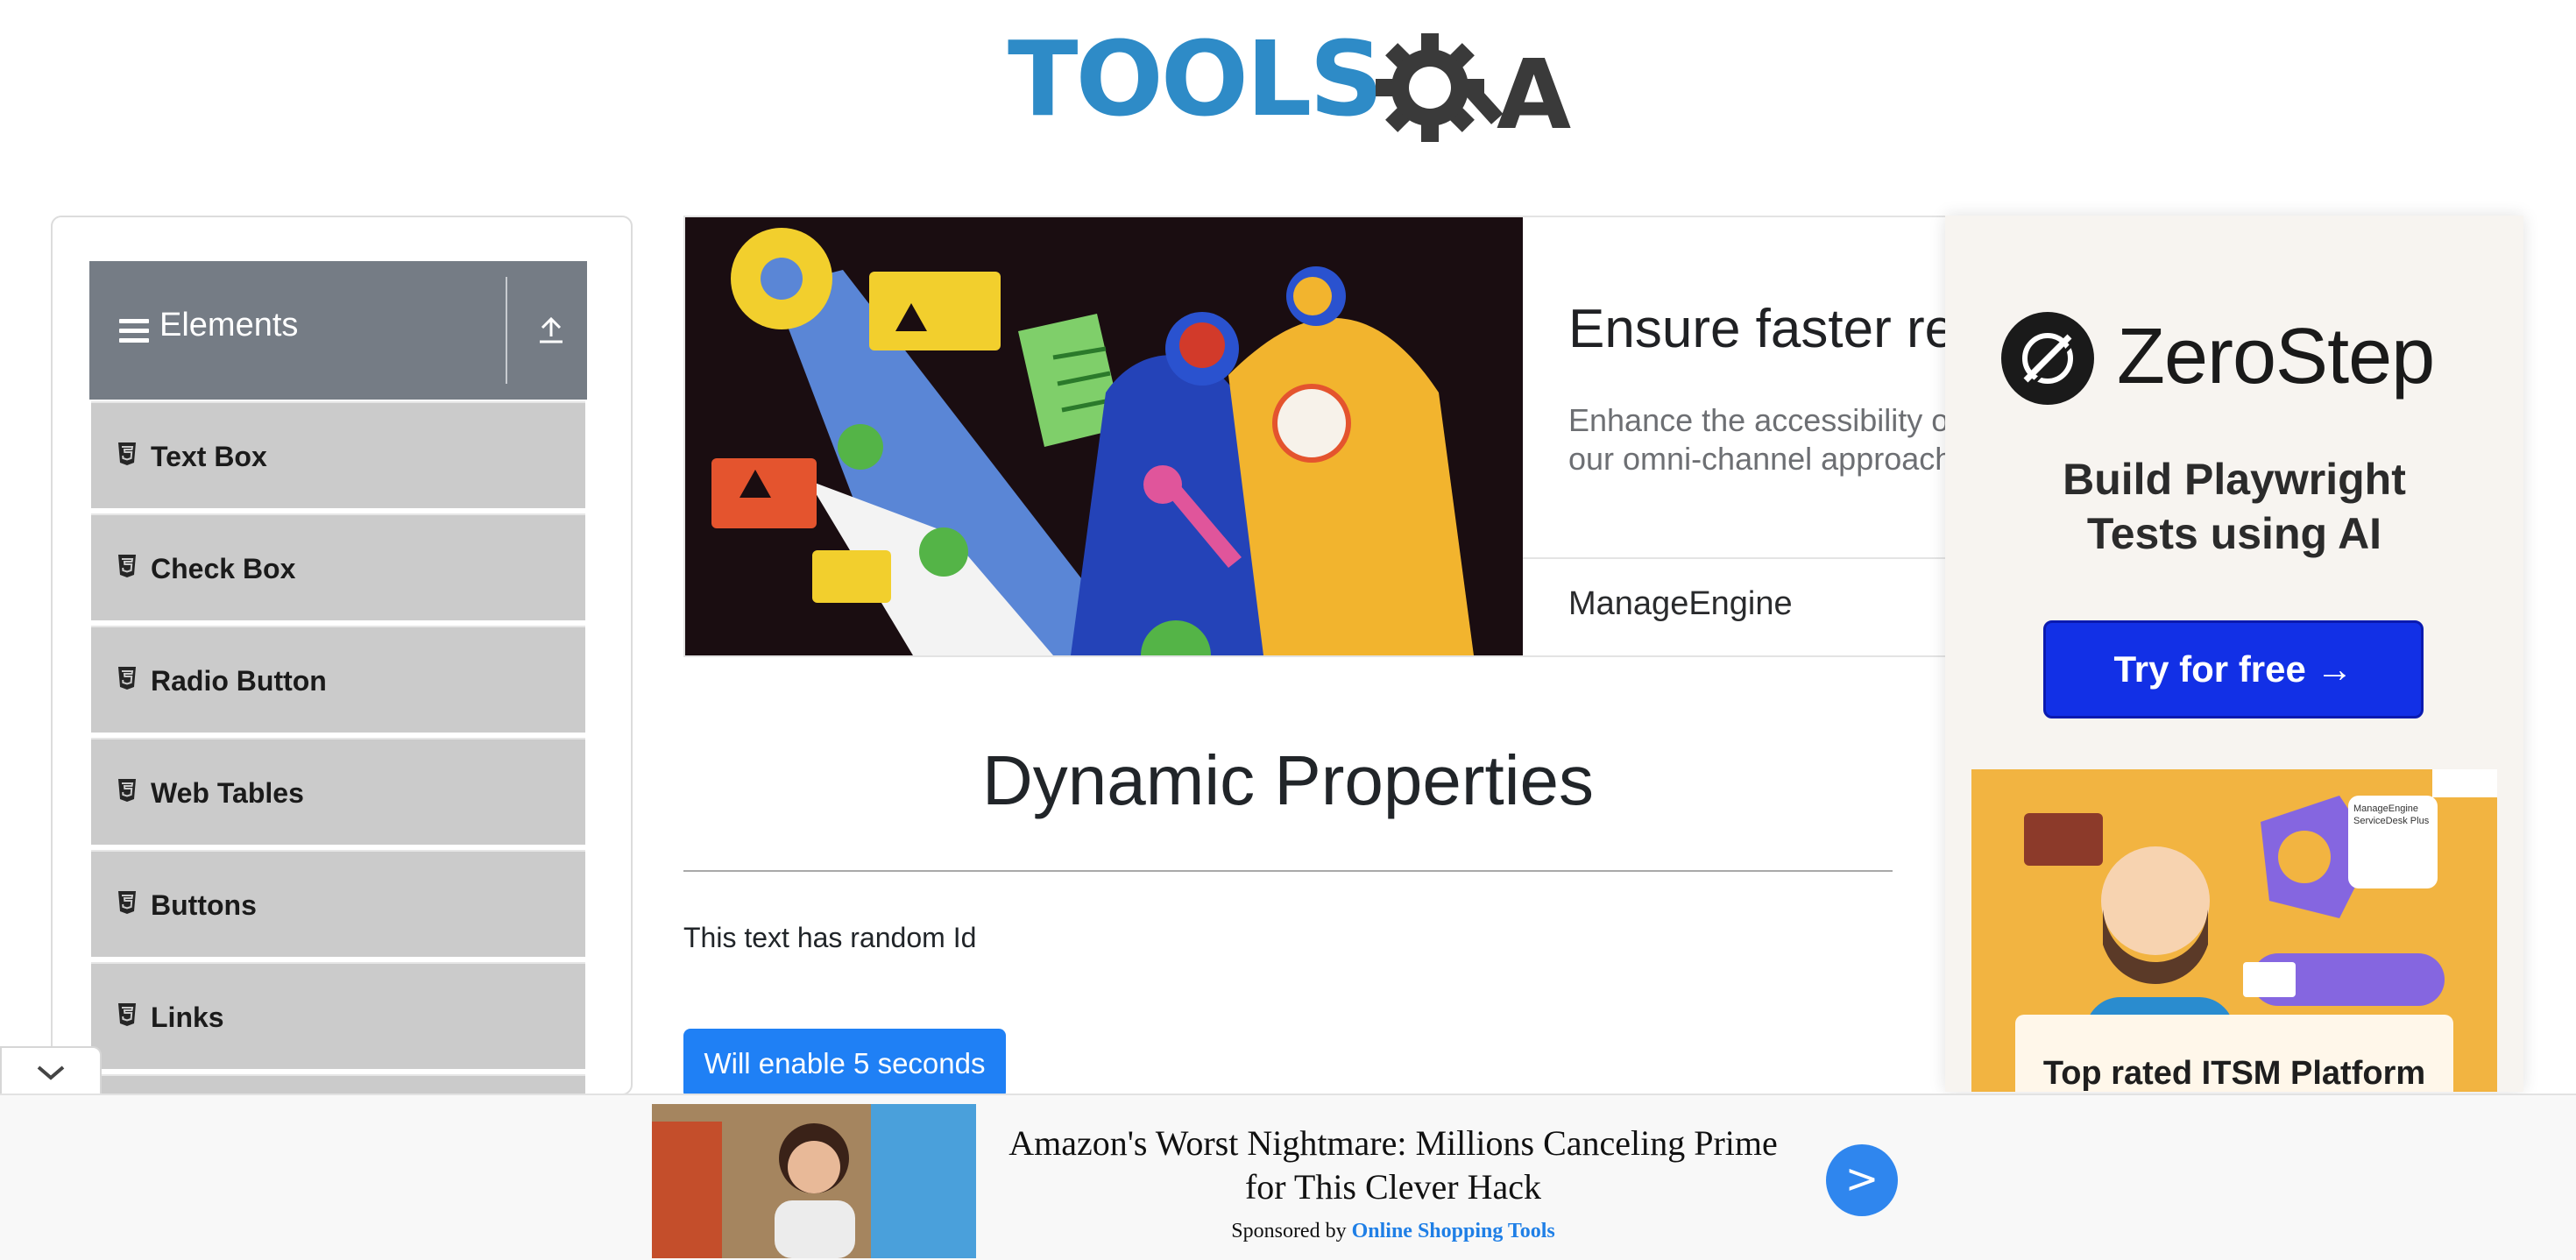 The height and width of the screenshot is (1260, 2576). I want to click on sidebar-item-text-box: Text Box, so click(338, 454).